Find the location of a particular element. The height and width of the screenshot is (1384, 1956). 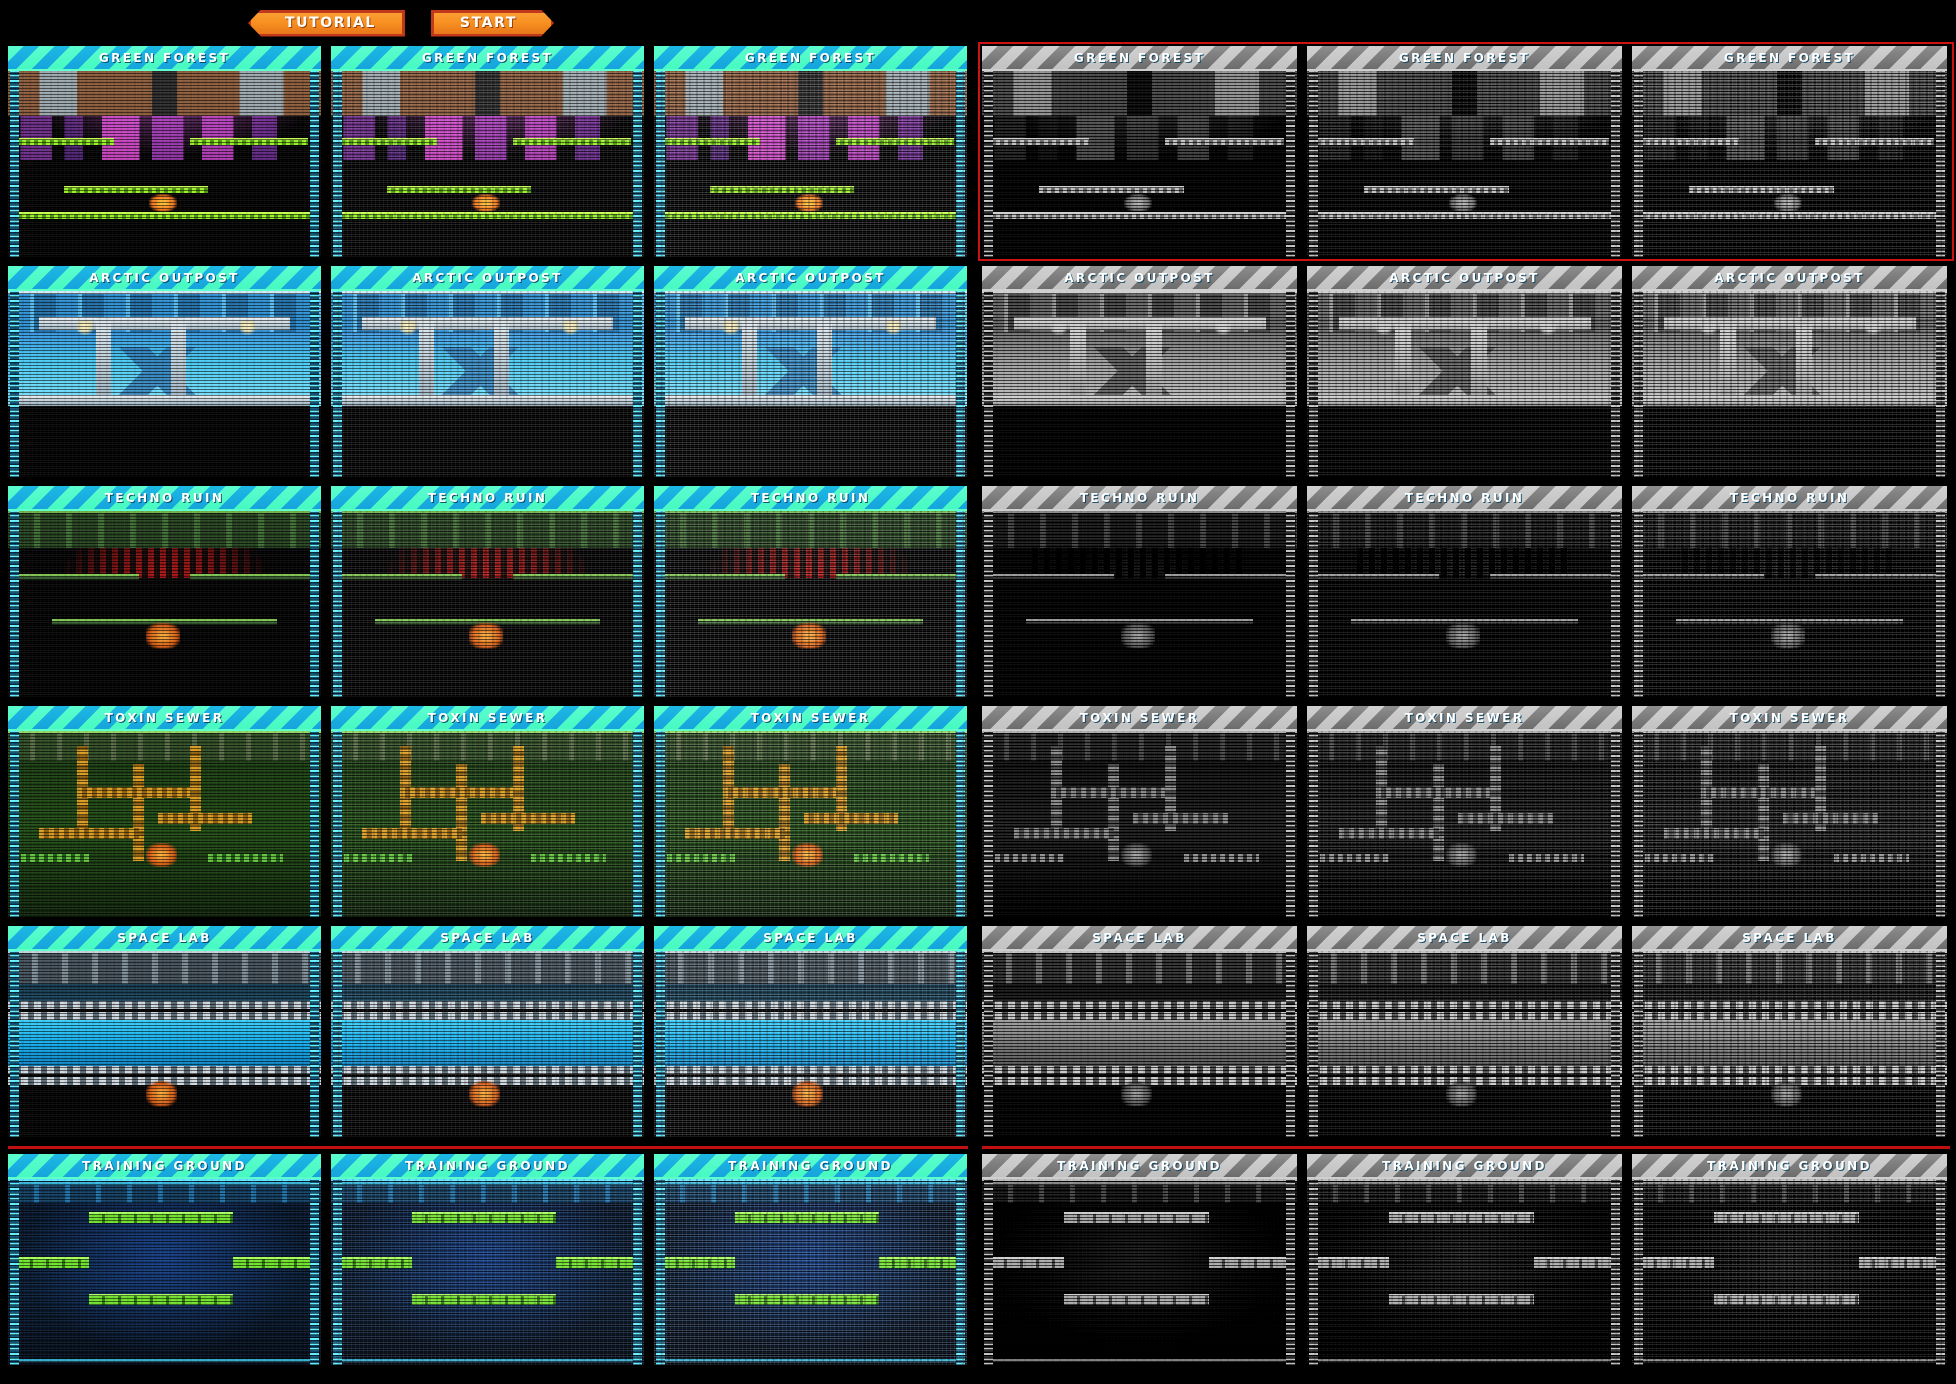

level-title-banner: SPACE LAB is located at coordinates (1789, 938).